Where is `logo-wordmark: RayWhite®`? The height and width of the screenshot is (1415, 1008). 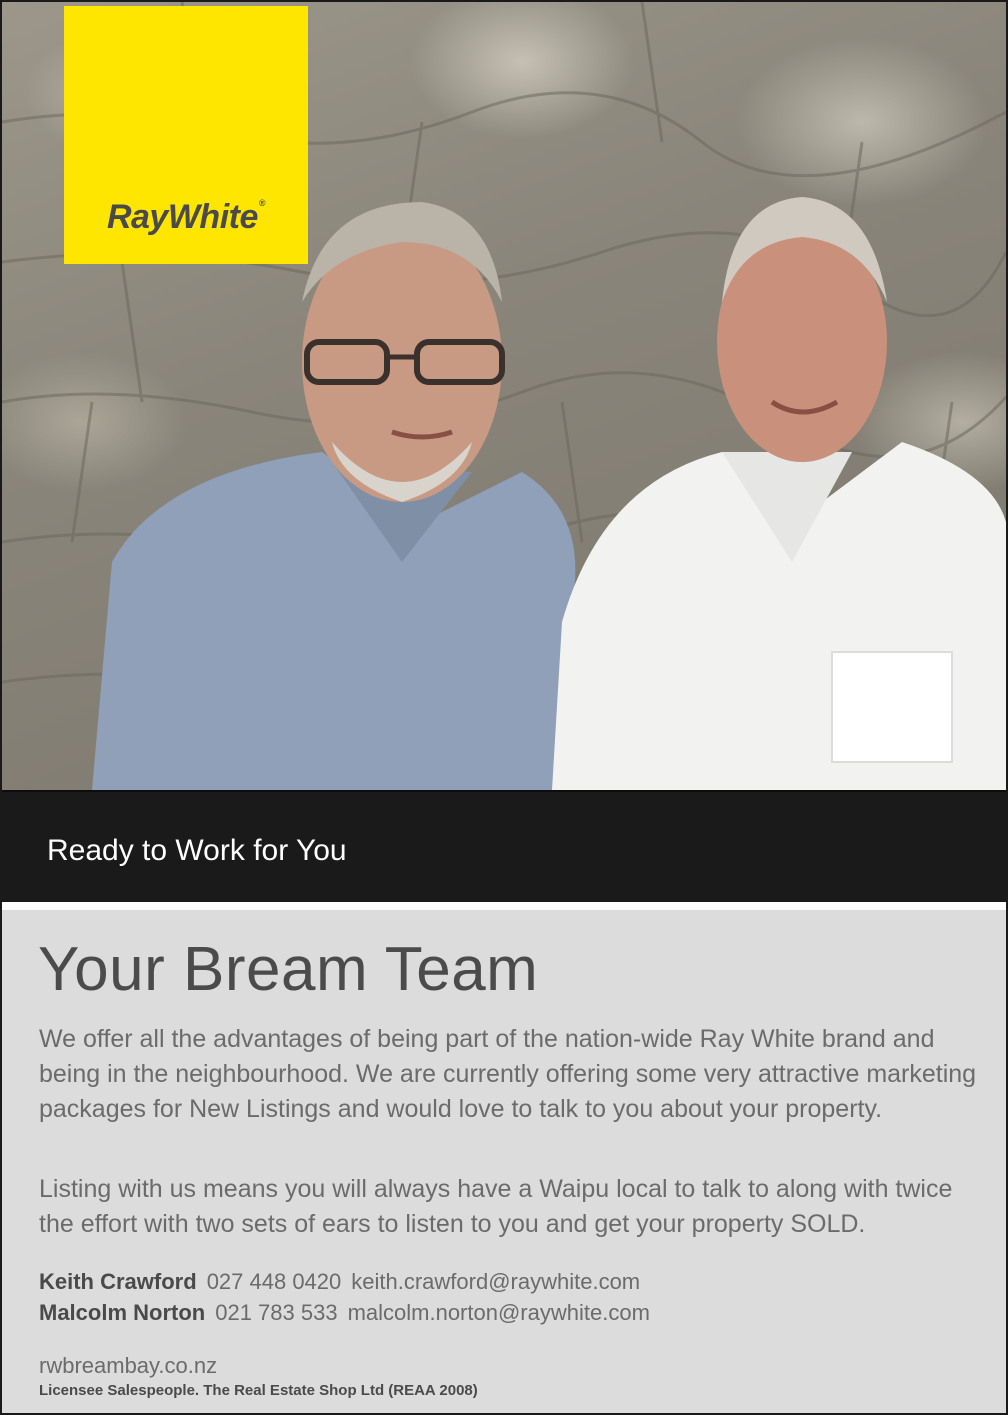
logo-wordmark: RayWhite® is located at coordinates (186, 217).